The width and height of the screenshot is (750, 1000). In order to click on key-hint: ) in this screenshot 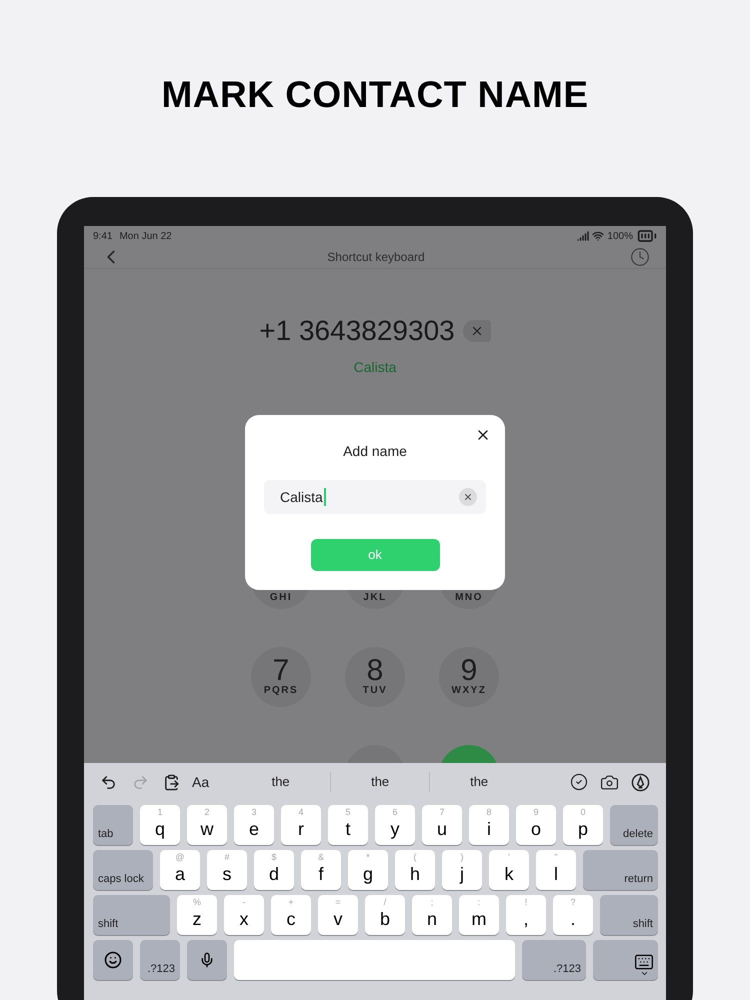, I will do `click(462, 857)`.